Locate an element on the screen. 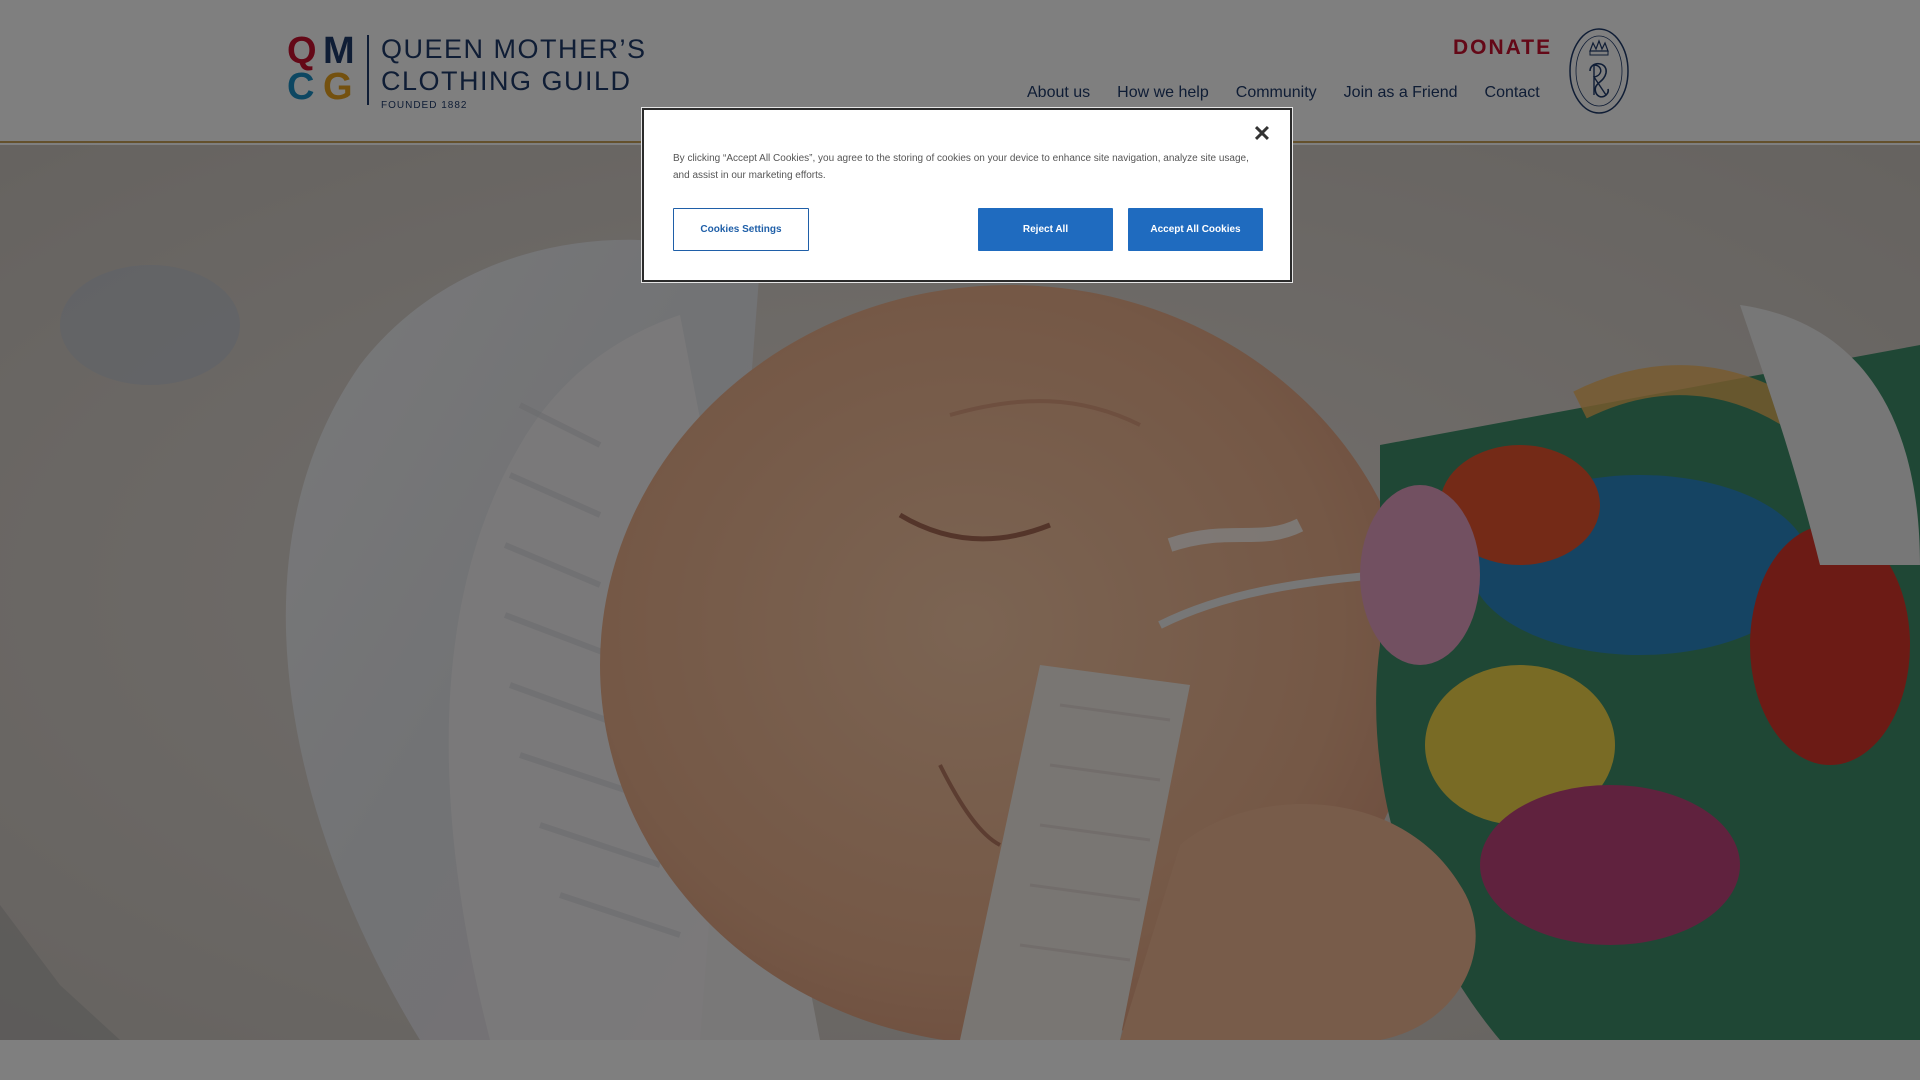 The height and width of the screenshot is (1080, 1920). cookies-settings-button: Cookies Settings is located at coordinates (741, 229).